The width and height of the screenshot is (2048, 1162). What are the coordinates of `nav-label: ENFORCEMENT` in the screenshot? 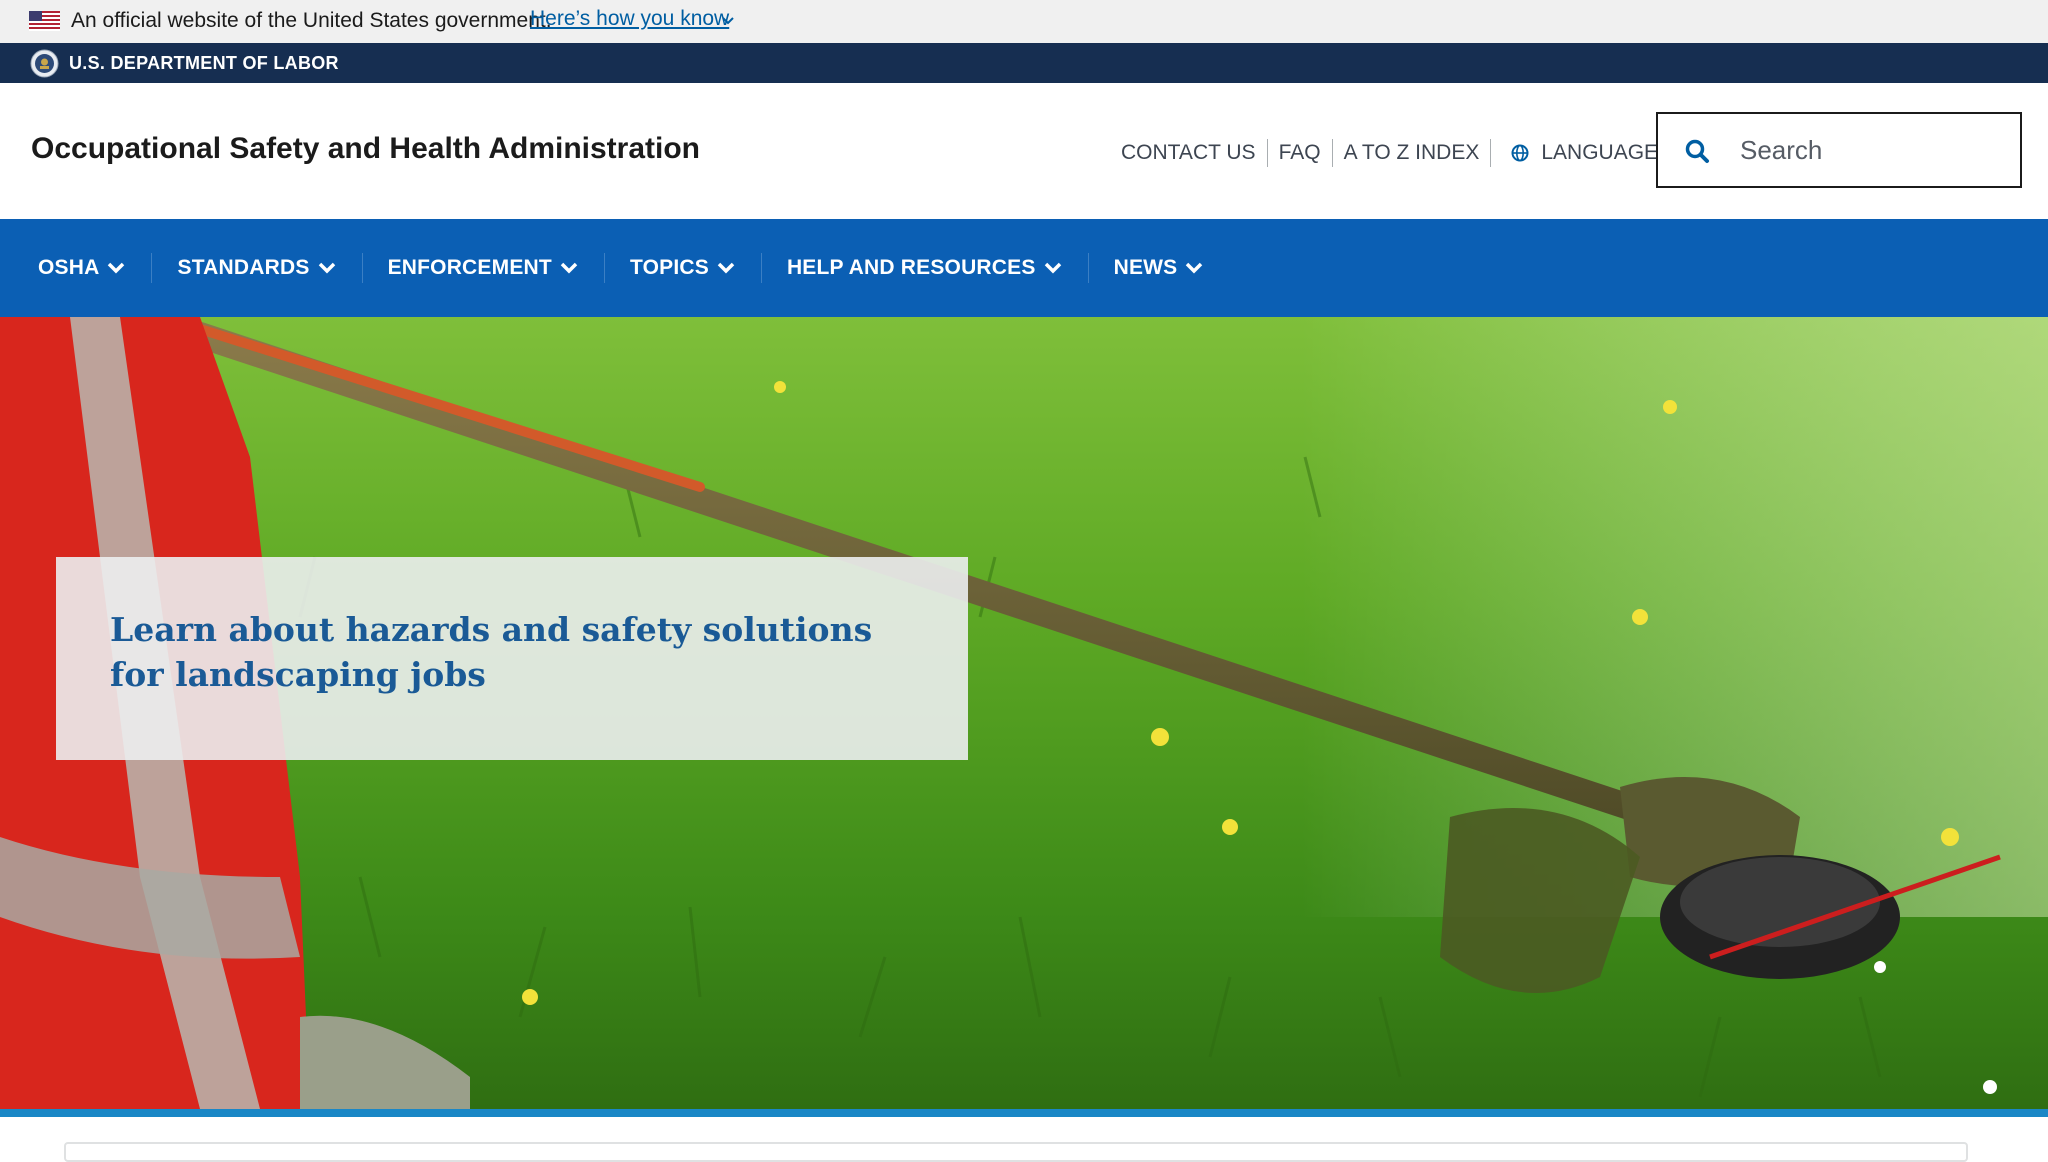 It's located at (469, 267).